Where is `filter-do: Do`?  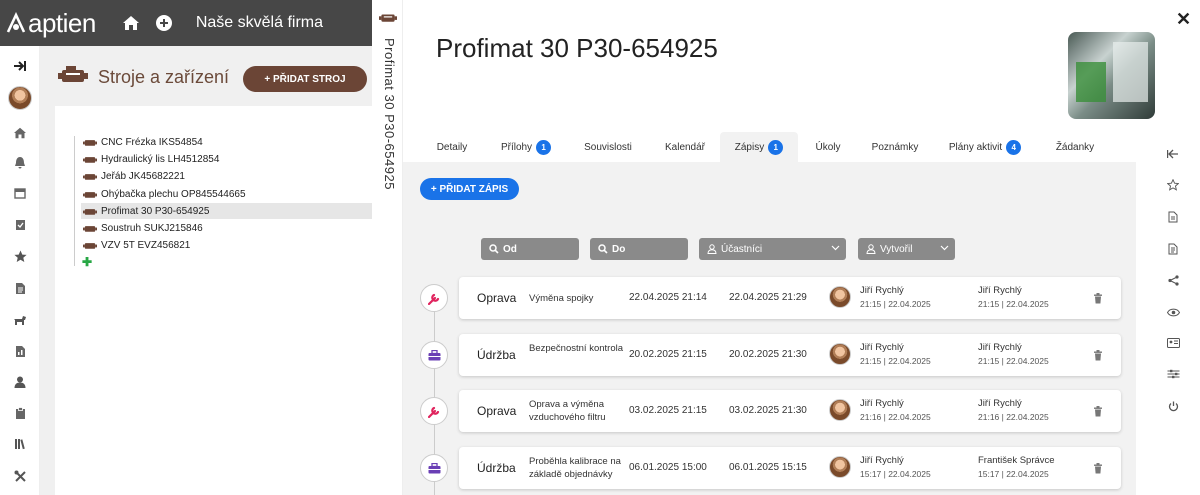 filter-do: Do is located at coordinates (639, 249).